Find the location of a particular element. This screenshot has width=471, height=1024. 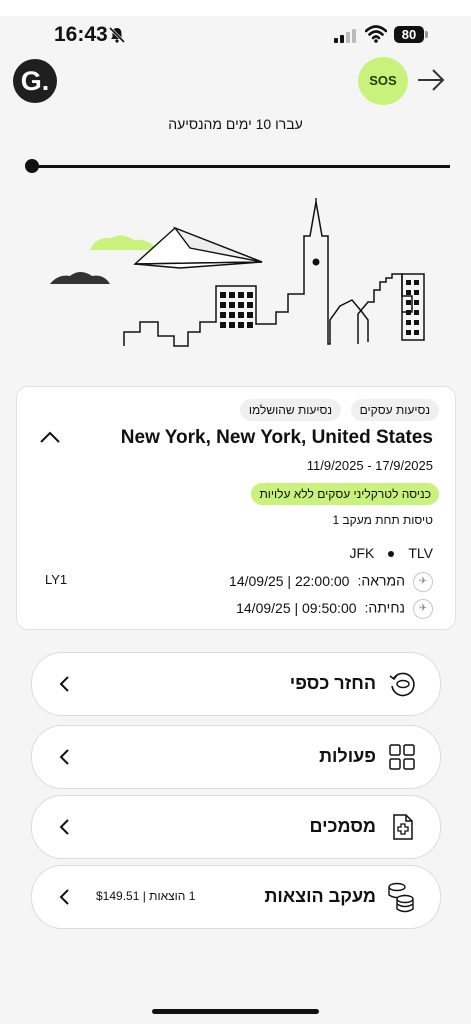

arrival-row: ✈ נחיתה: 14/09/25 | 09:50:00 is located at coordinates (334, 609).